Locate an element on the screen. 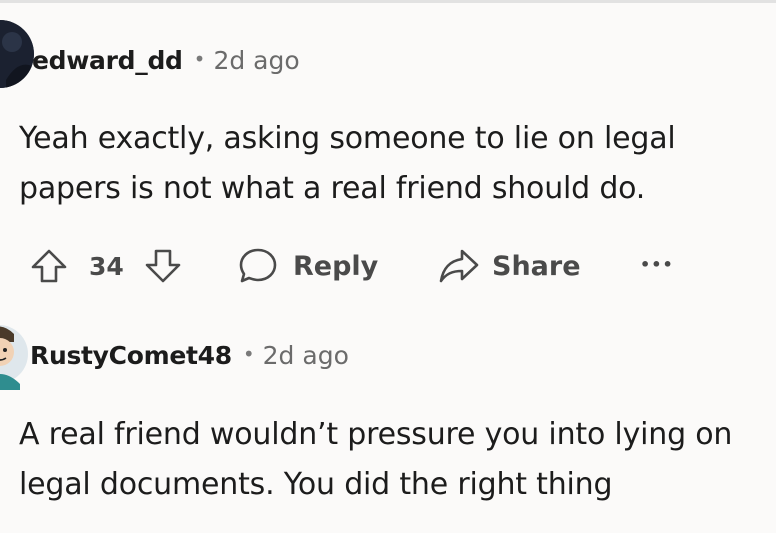  vote-count-label: 34 is located at coordinates (106, 266).